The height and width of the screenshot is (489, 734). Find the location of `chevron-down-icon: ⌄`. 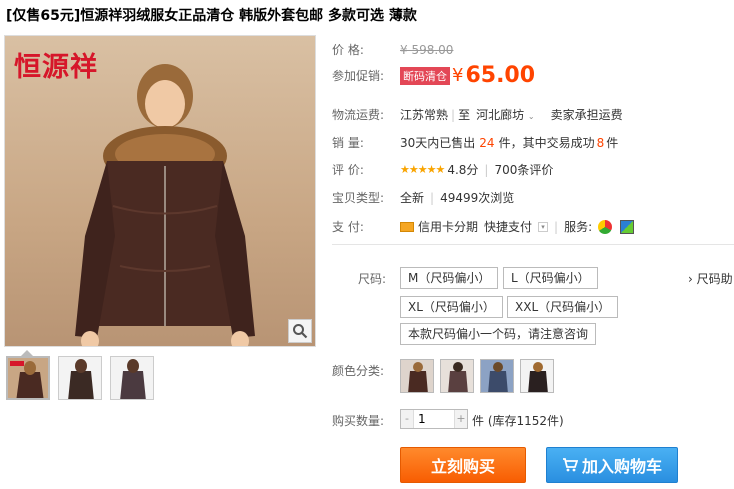

chevron-down-icon: ⌄ is located at coordinates (531, 116).